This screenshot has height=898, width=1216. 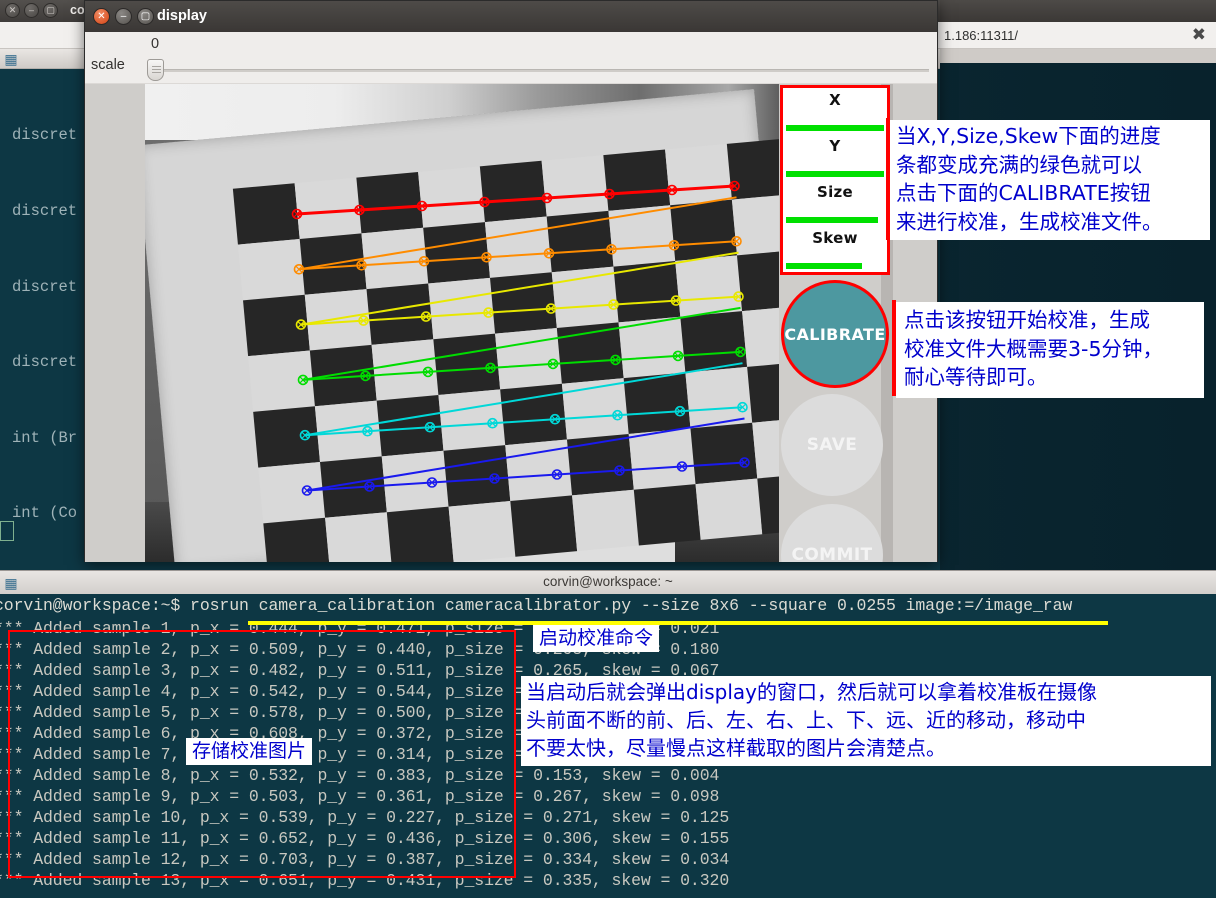 I want to click on terminal-titlebar: ▦ corvin@workspace: ~, so click(x=608, y=582).